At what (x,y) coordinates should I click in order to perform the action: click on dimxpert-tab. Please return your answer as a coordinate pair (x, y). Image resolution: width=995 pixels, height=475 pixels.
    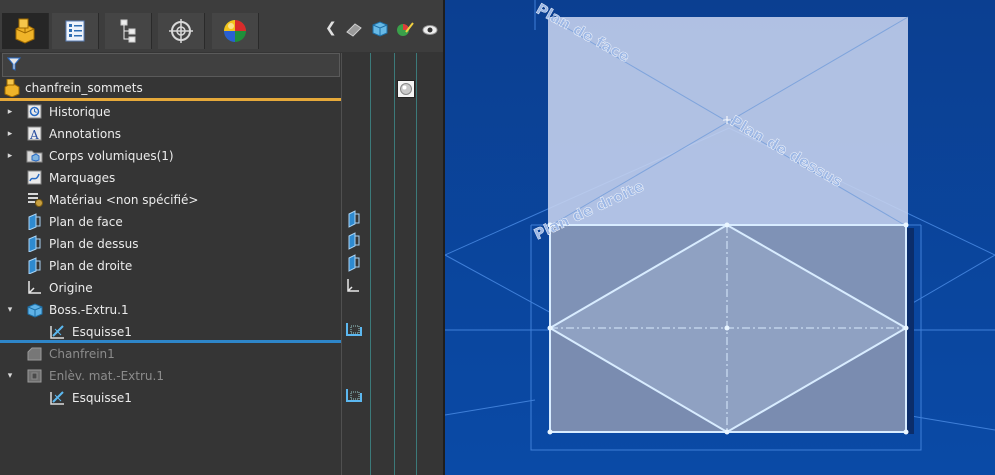
    Looking at the image, I should click on (181, 31).